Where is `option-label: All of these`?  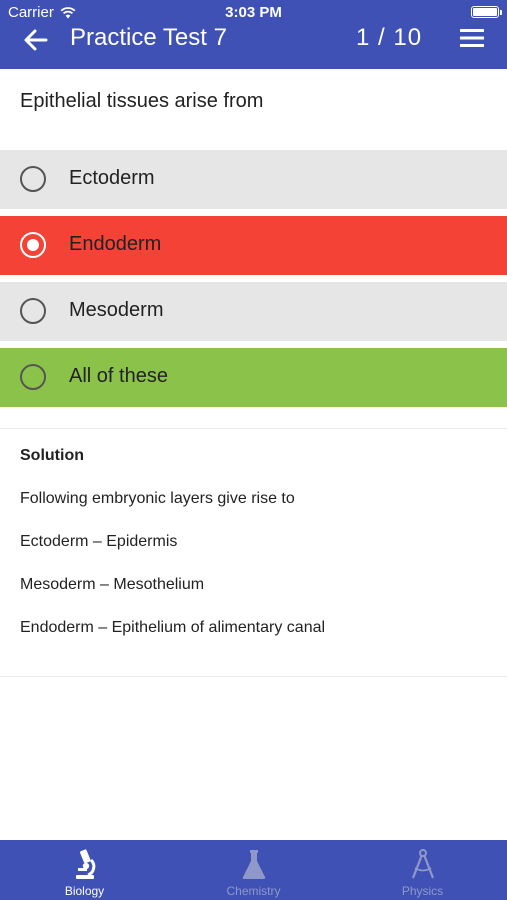
option-label: All of these is located at coordinates (118, 376).